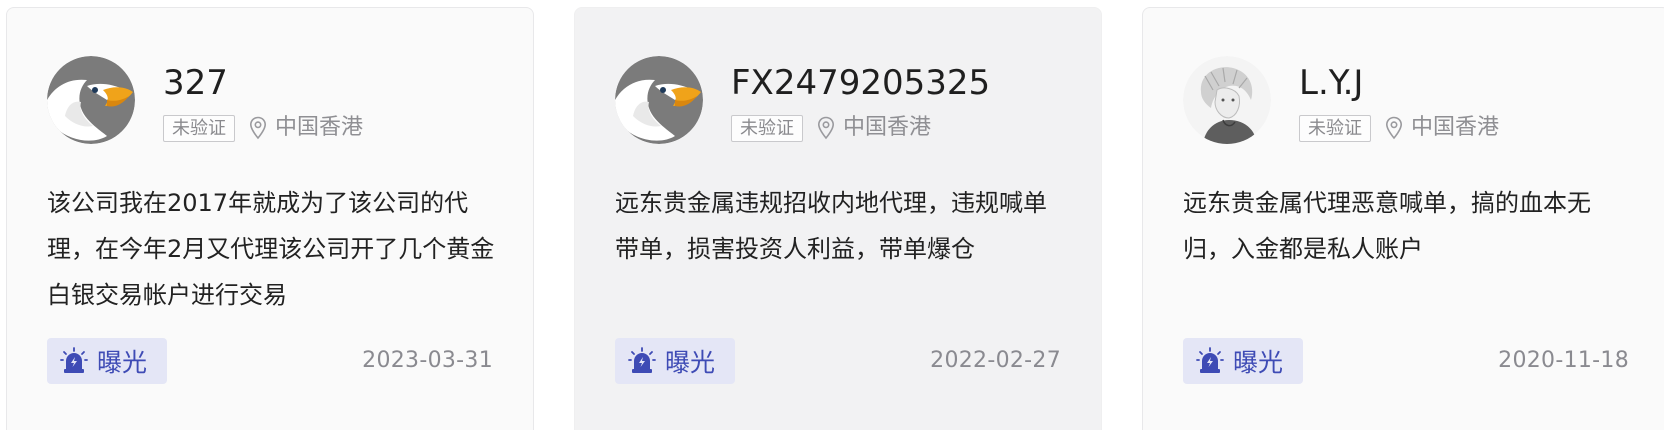 This screenshot has width=1664, height=430. I want to click on sketch-portrait-avatar-image, so click(1227, 100).